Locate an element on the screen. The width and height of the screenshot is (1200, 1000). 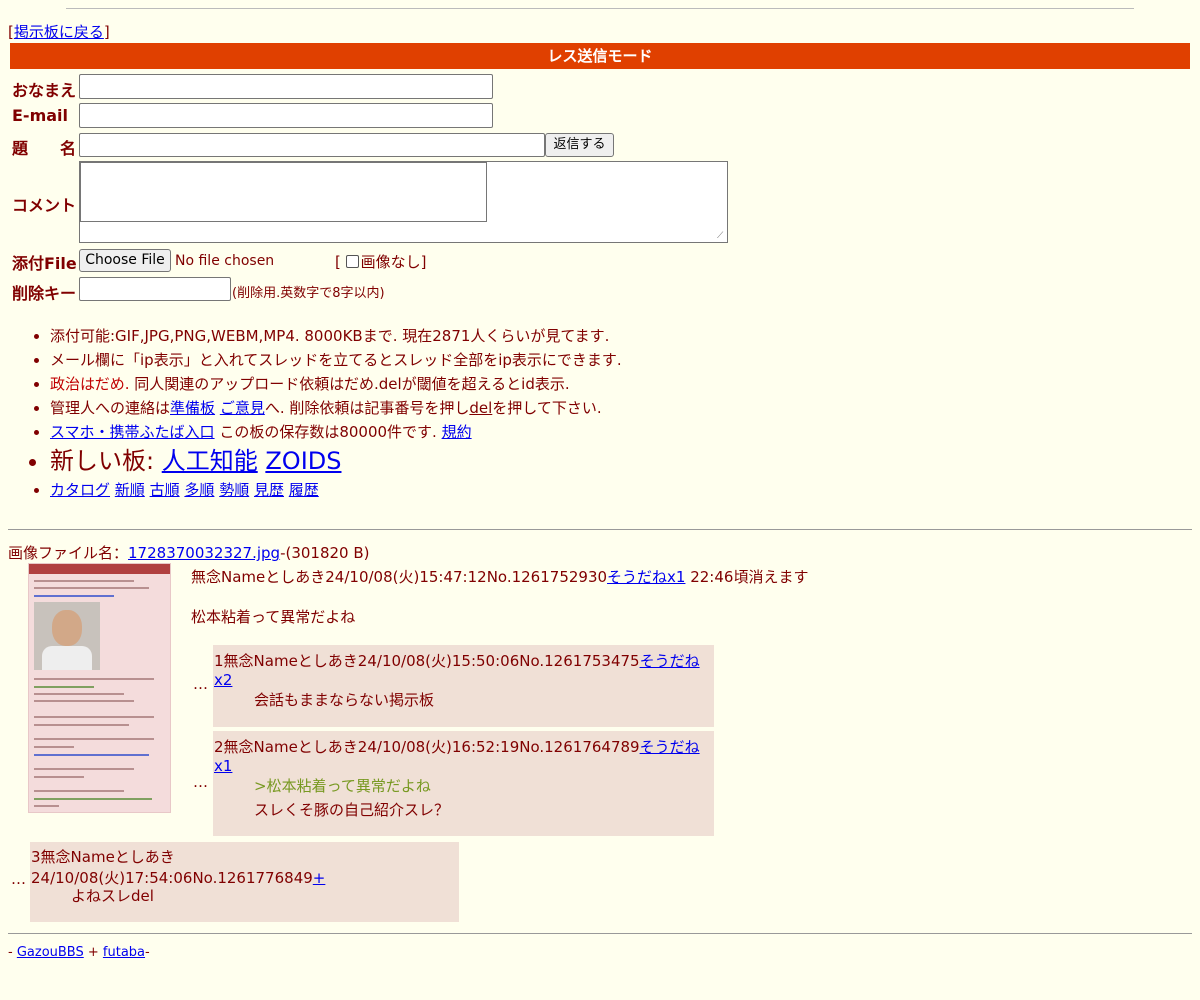
feedback-link: ご意見 is located at coordinates (242, 408).